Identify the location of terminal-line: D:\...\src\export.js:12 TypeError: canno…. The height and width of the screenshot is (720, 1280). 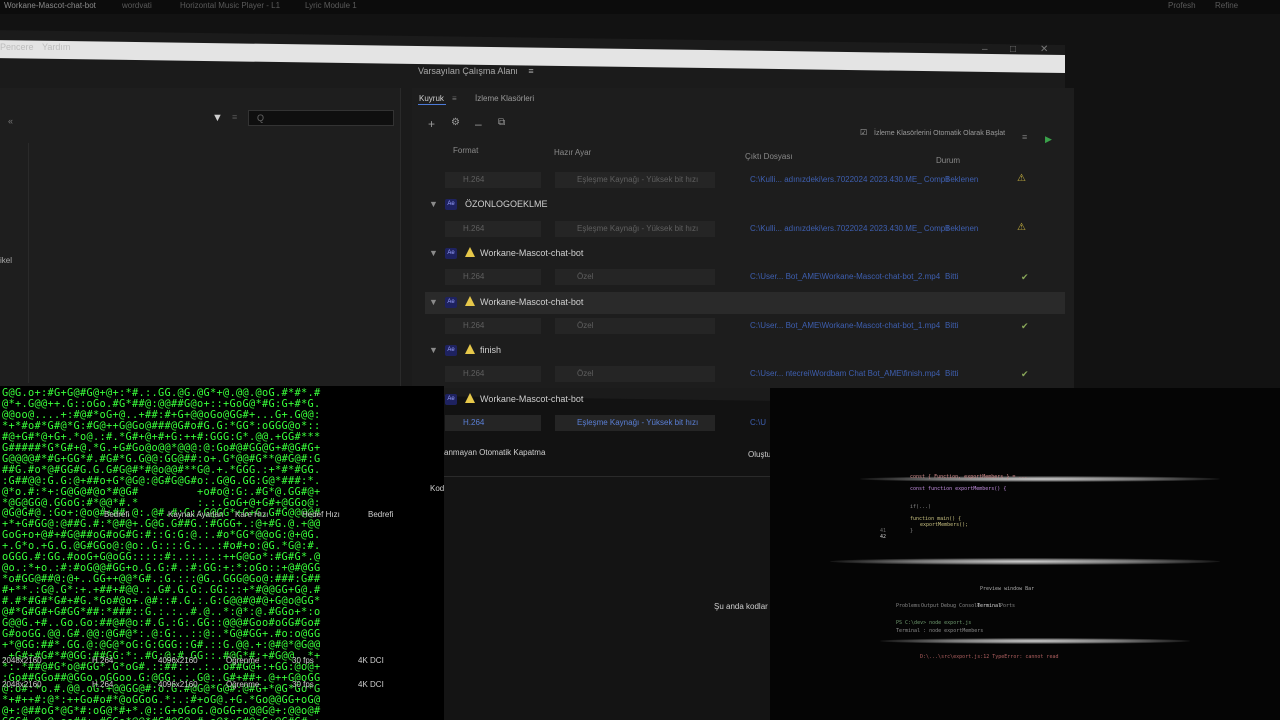
(989, 657).